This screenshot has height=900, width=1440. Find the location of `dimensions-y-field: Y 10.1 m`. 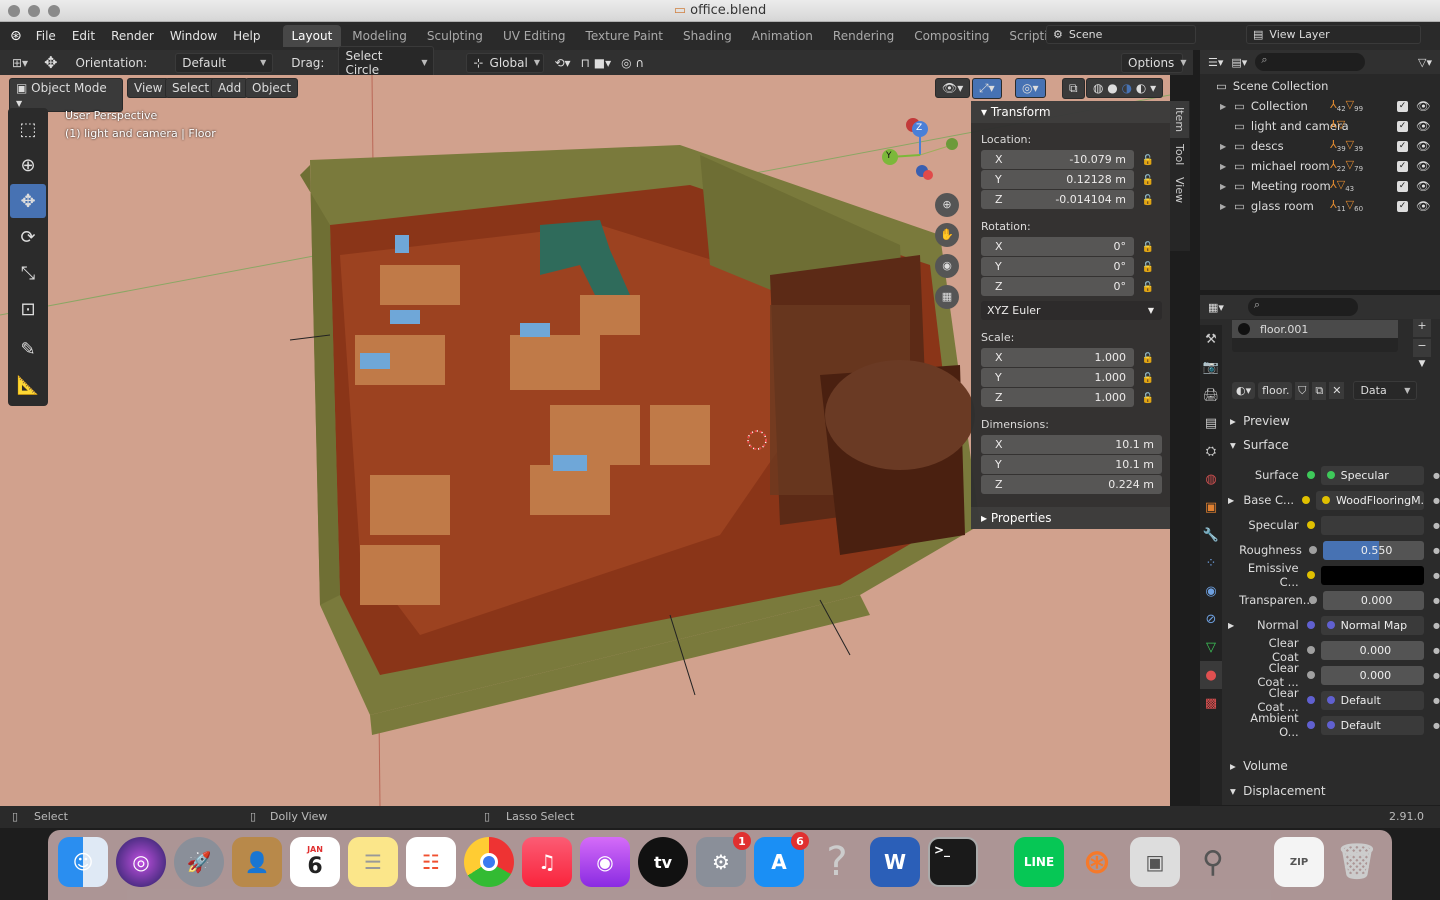

dimensions-y-field: Y 10.1 m is located at coordinates (1071, 464).